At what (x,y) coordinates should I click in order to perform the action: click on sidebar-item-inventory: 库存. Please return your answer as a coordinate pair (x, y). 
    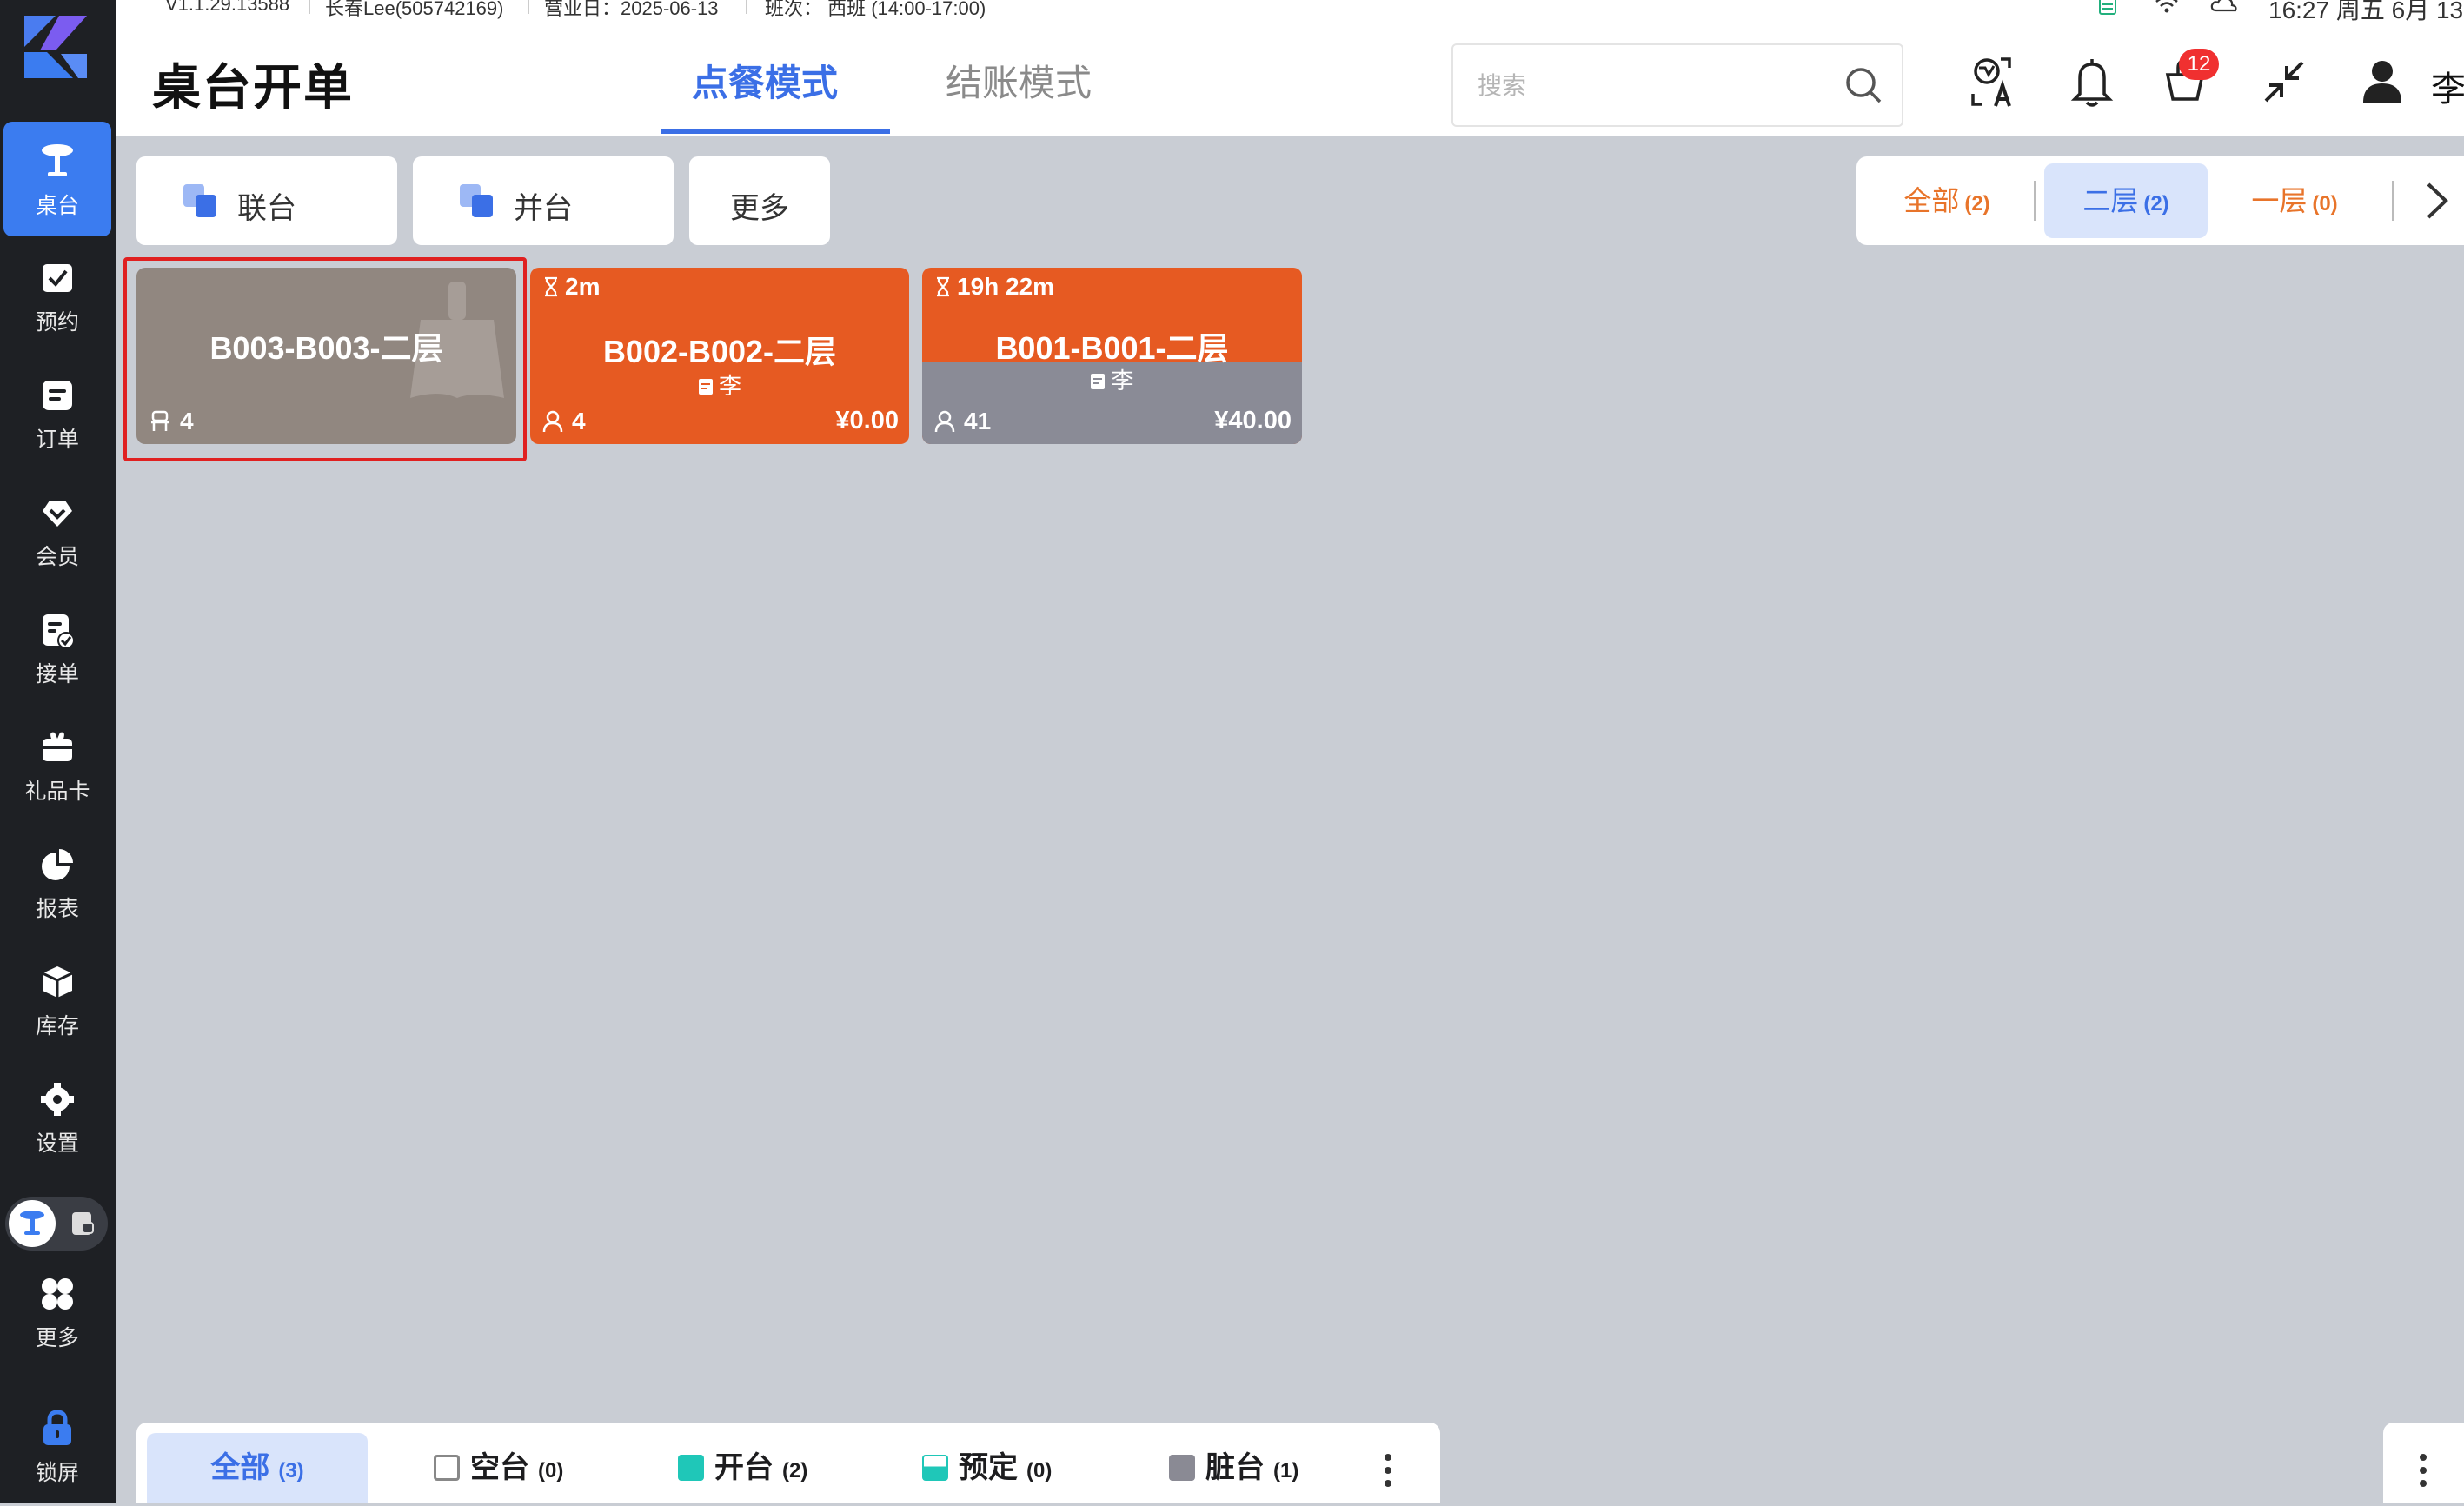
    Looking at the image, I should click on (57, 1000).